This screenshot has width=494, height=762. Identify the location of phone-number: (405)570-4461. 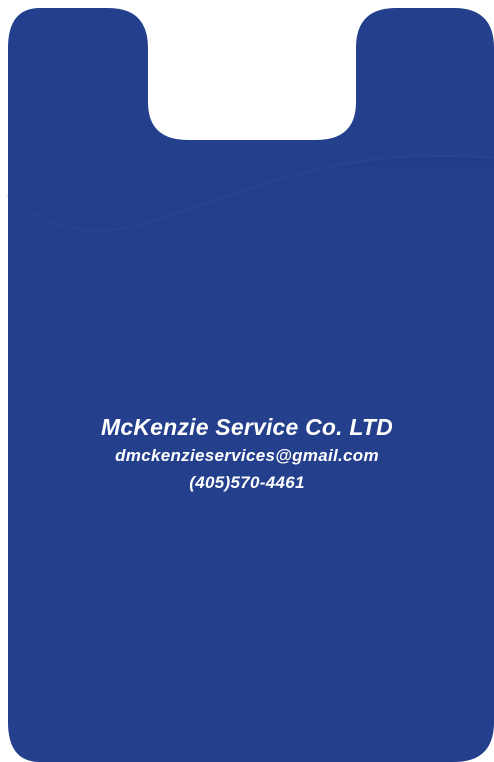
(247, 482).